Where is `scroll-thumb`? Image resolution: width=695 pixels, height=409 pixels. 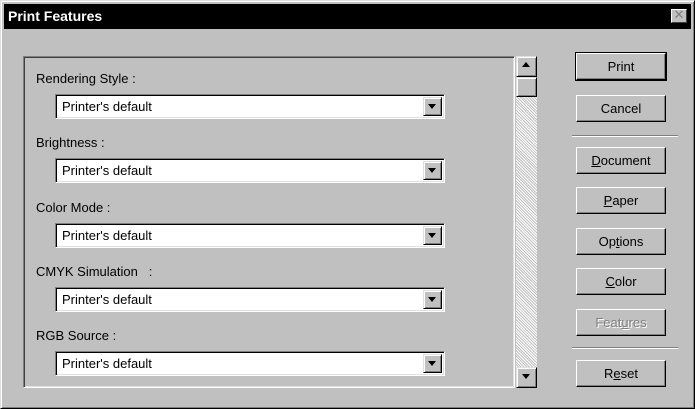
scroll-thumb is located at coordinates (526, 87).